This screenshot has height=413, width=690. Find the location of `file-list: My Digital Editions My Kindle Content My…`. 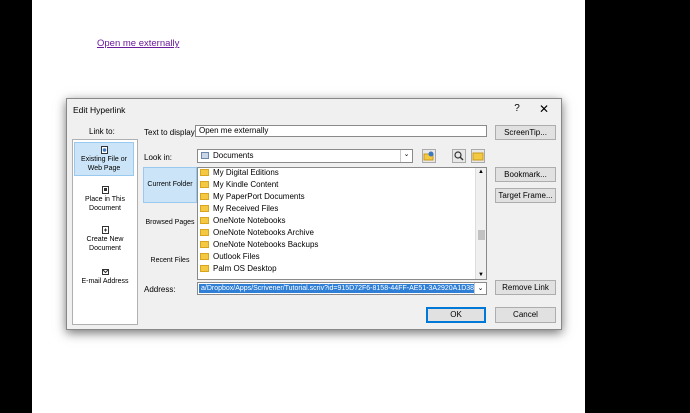

file-list: My Digital Editions My Kindle Content My… is located at coordinates (342, 223).